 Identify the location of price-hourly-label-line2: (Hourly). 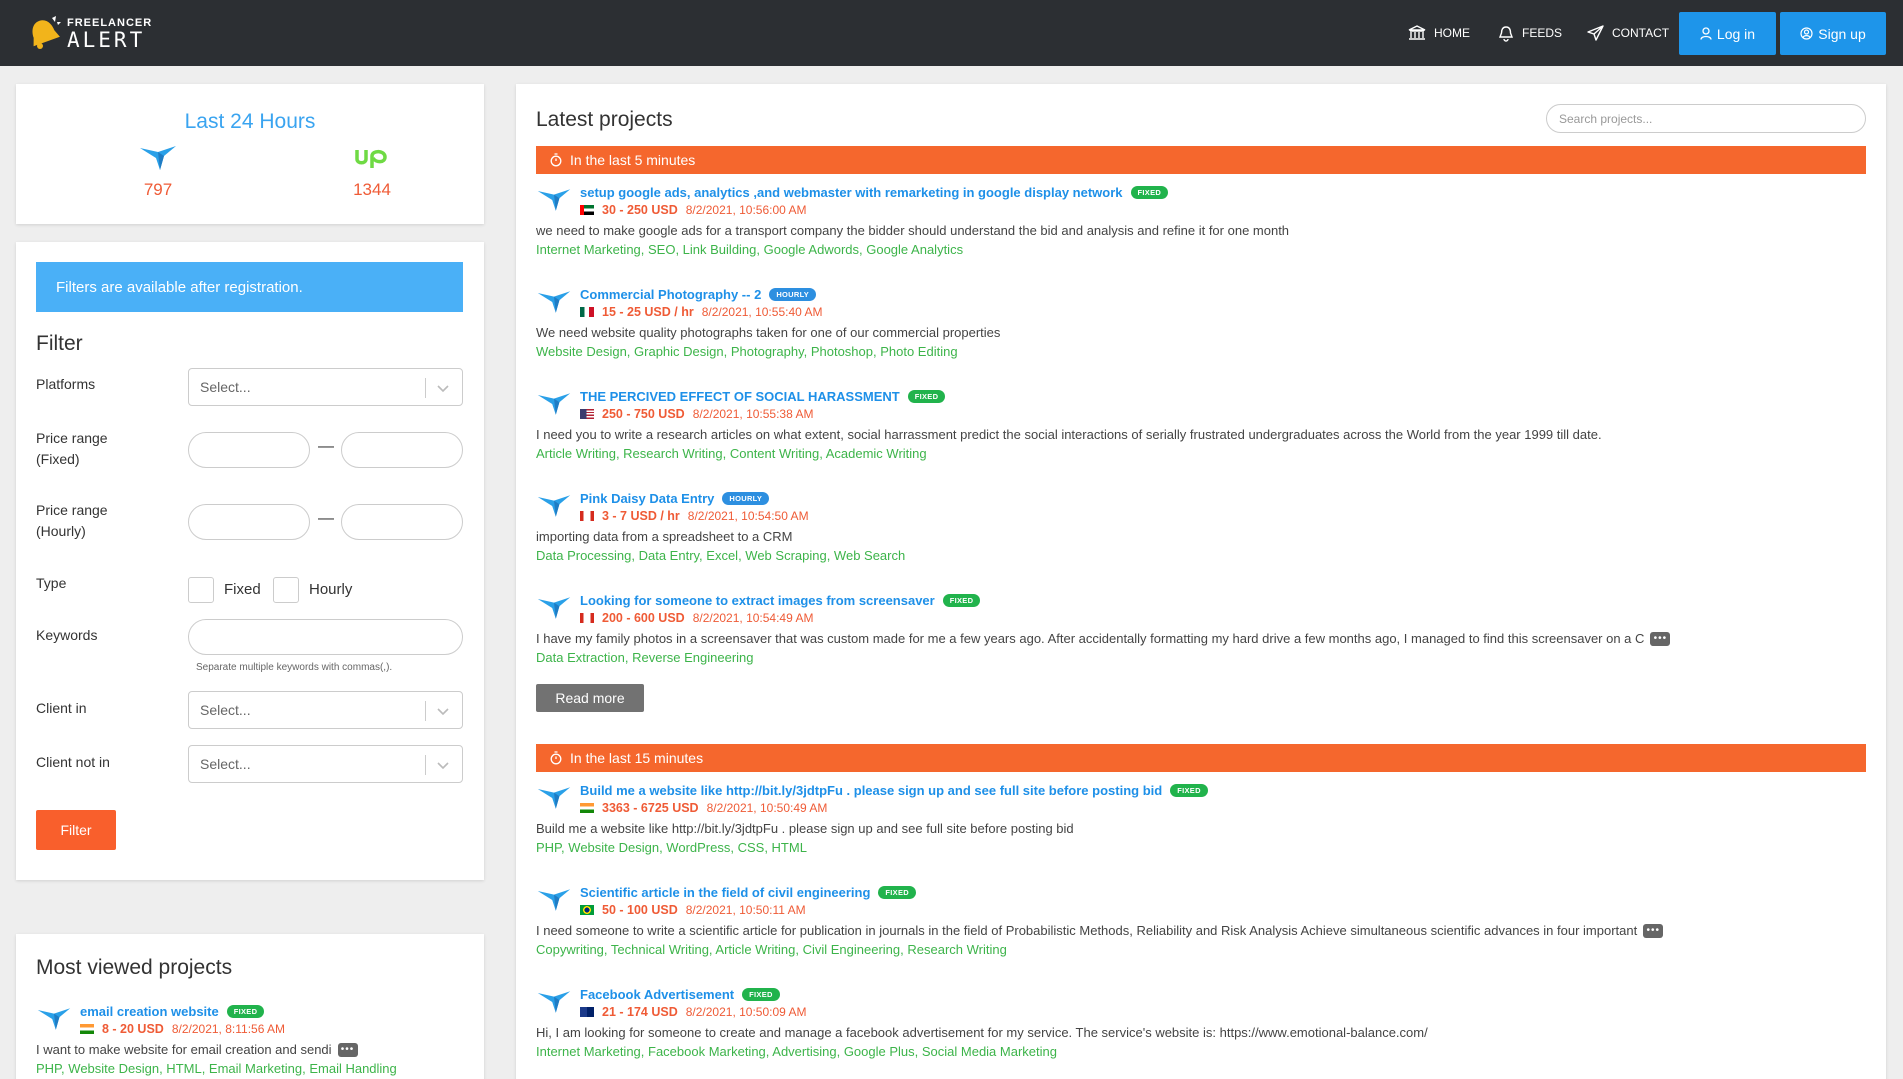
(61, 531).